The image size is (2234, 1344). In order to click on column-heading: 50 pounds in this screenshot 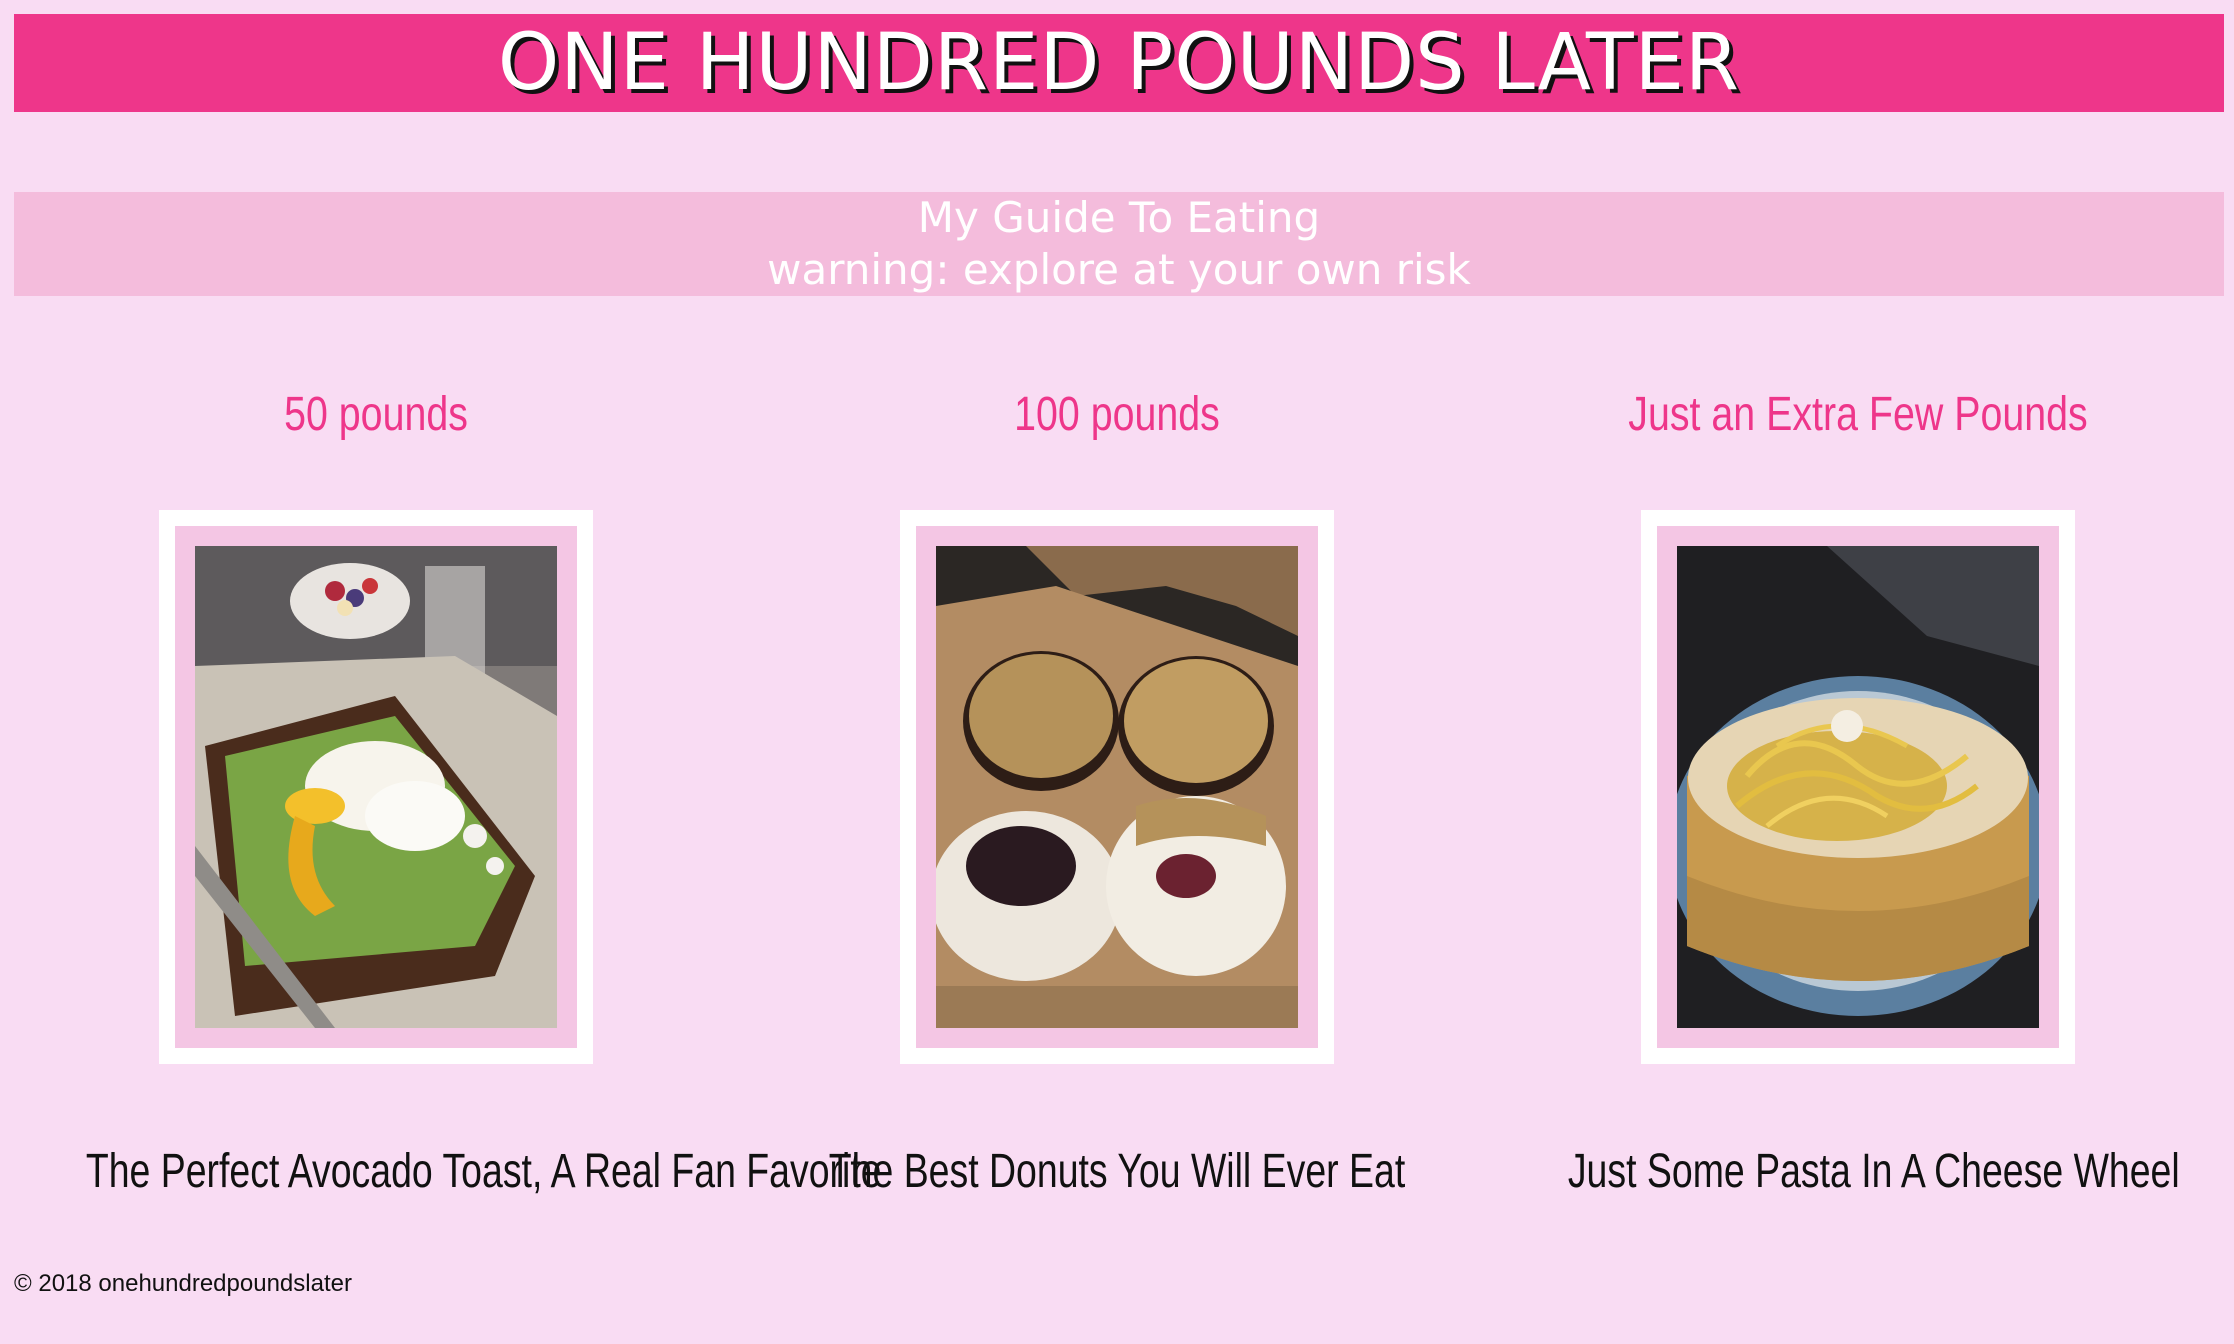, I will do `click(376, 415)`.